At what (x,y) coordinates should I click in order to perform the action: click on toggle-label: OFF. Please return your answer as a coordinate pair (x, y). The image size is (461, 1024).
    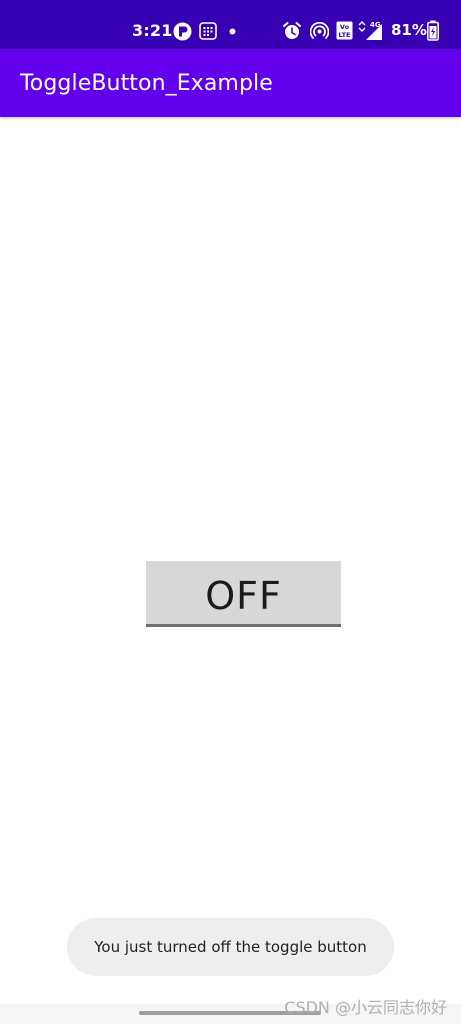
    Looking at the image, I should click on (243, 595).